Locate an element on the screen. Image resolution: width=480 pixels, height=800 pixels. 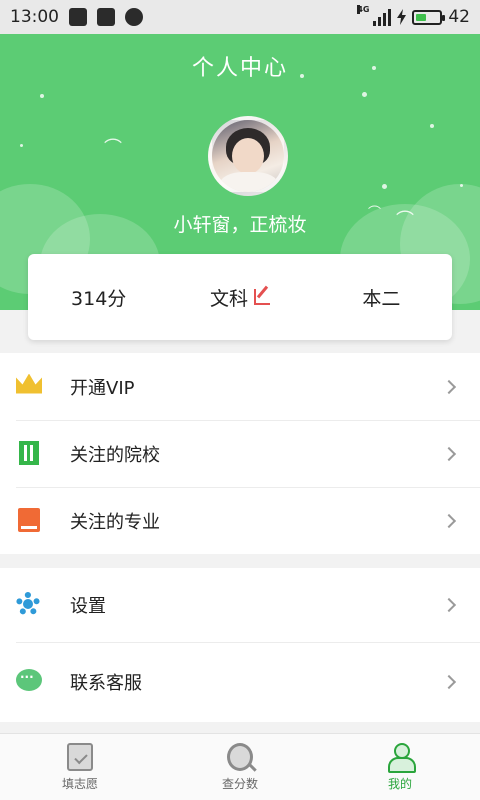
tab-label: 我的 is located at coordinates (399, 783).